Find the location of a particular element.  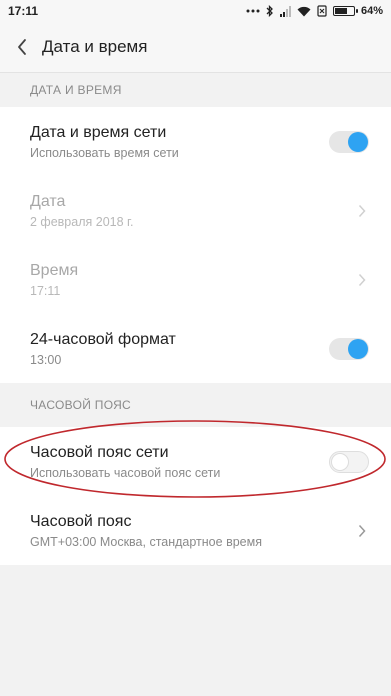

bluetooth-icon is located at coordinates (270, 11).